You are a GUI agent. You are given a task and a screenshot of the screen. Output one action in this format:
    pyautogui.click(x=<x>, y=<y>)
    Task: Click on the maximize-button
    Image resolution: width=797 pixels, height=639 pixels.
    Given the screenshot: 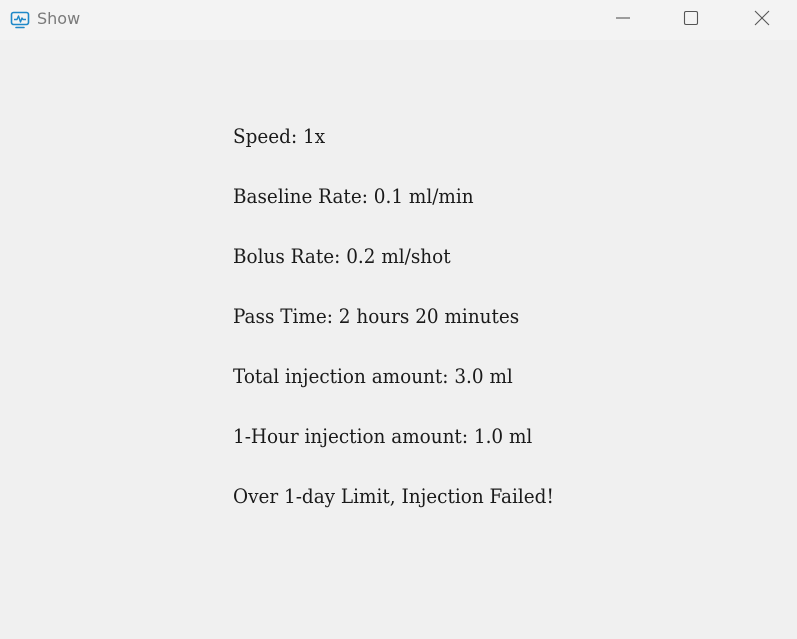 What is the action you would take?
    pyautogui.click(x=691, y=20)
    